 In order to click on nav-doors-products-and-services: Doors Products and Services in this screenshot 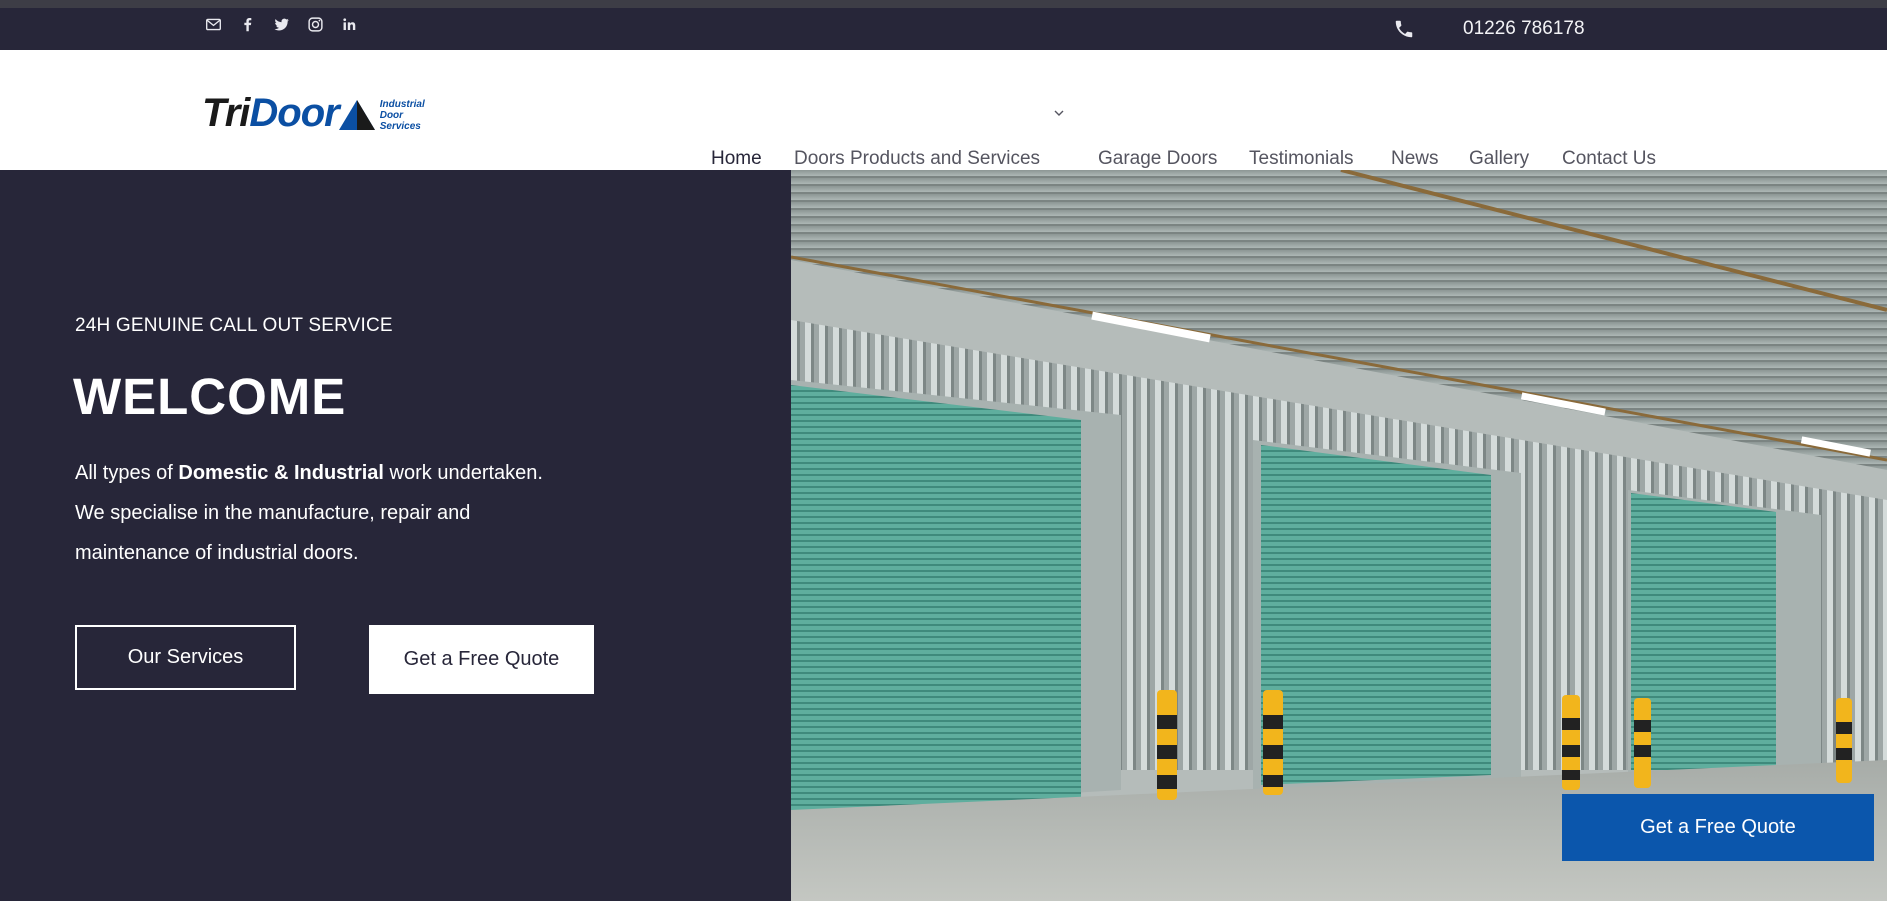, I will do `click(917, 159)`.